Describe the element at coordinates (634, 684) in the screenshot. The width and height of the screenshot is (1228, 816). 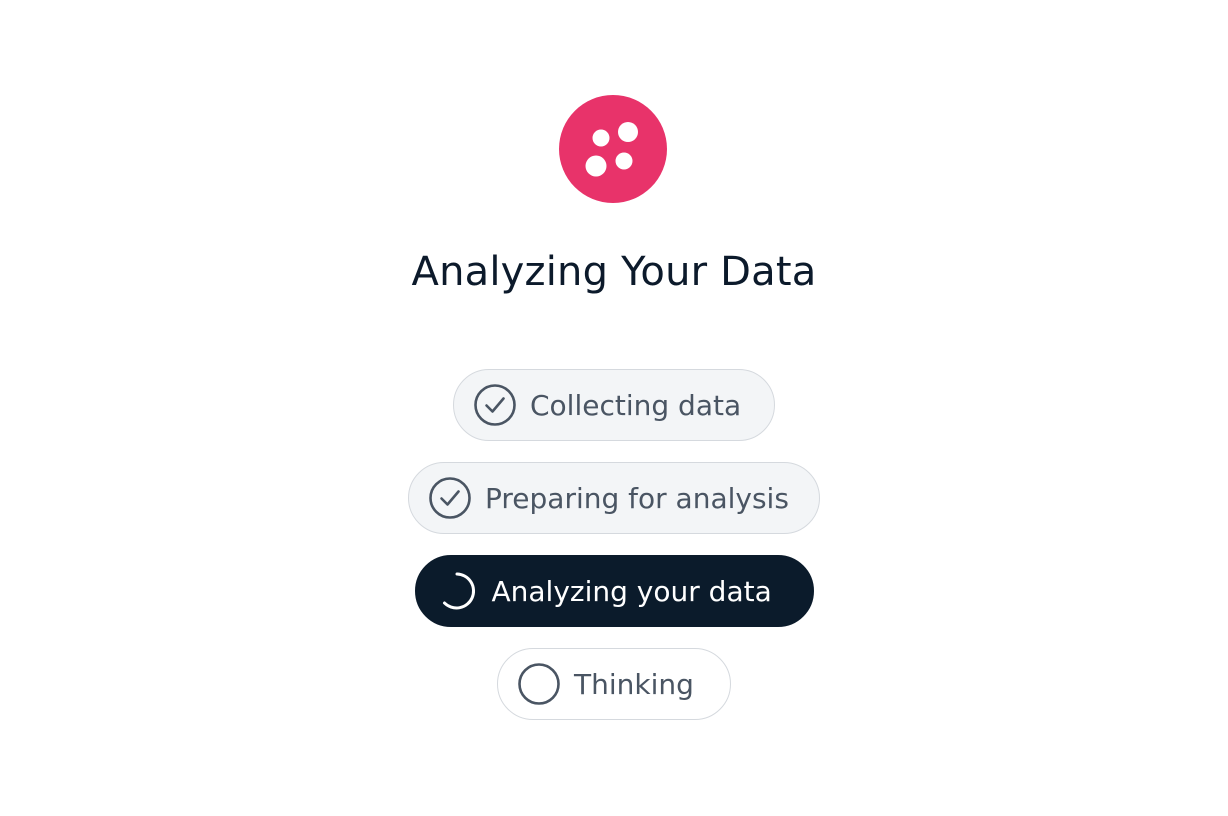
I see `step-label: Thinking` at that location.